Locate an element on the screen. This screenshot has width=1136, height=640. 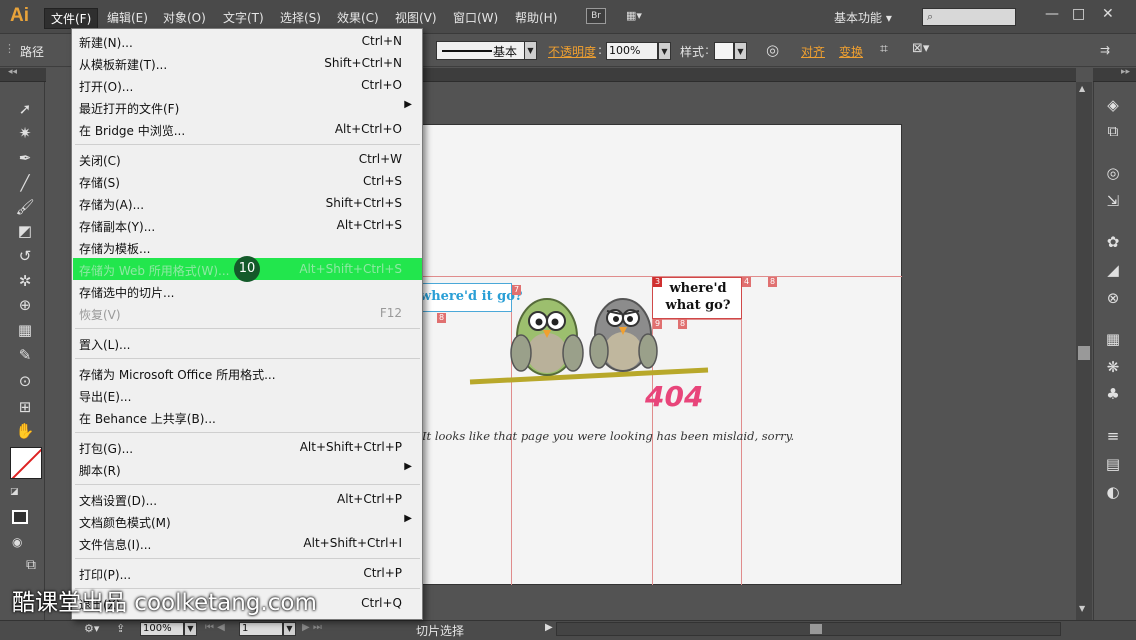
birds-illustration is located at coordinates (590, 337).